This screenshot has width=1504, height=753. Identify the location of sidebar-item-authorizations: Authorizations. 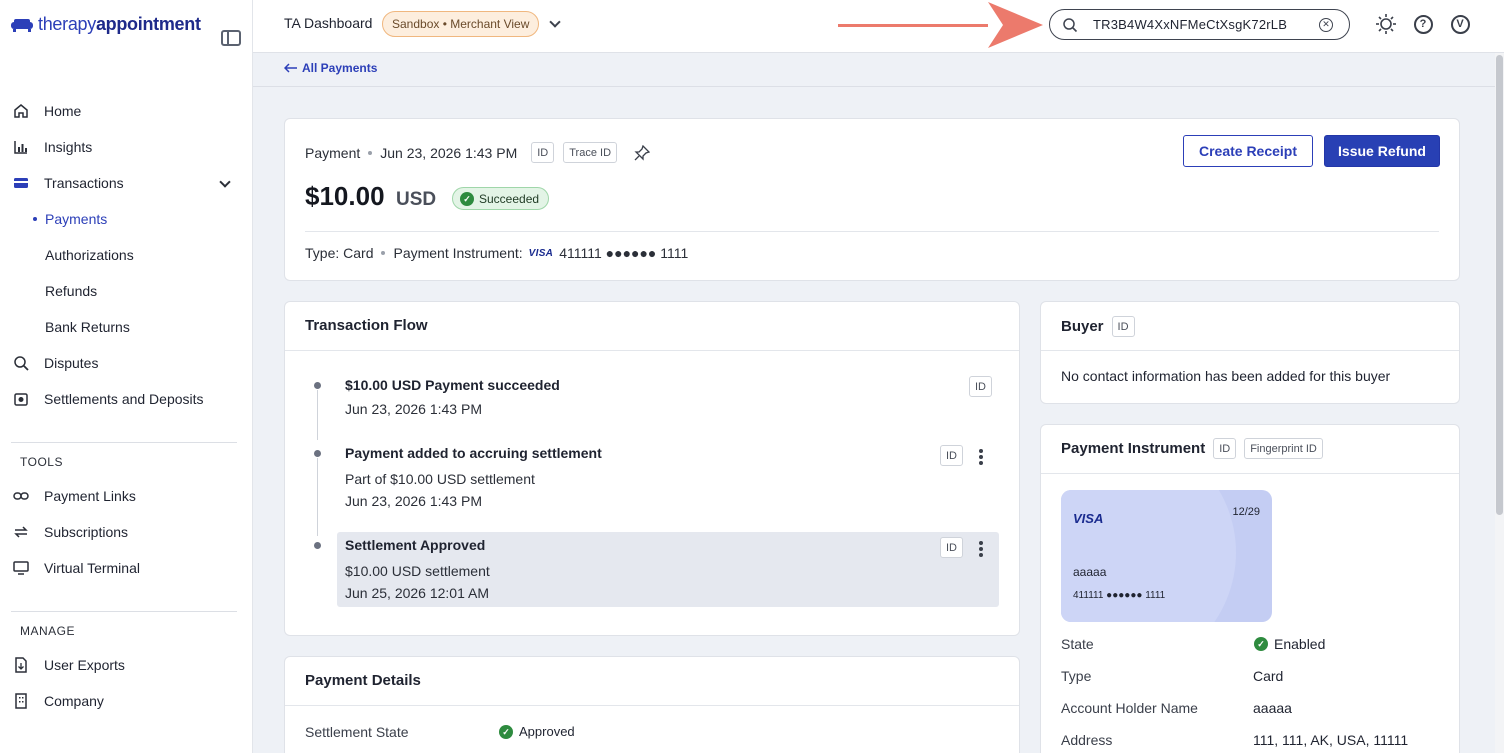
(126, 255).